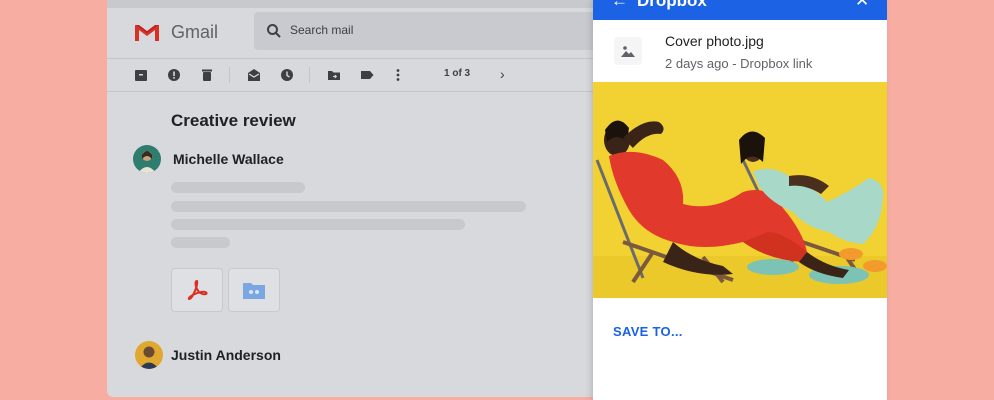 Image resolution: width=994 pixels, height=400 pixels. I want to click on sender-name: Michelle Wallace, so click(228, 159).